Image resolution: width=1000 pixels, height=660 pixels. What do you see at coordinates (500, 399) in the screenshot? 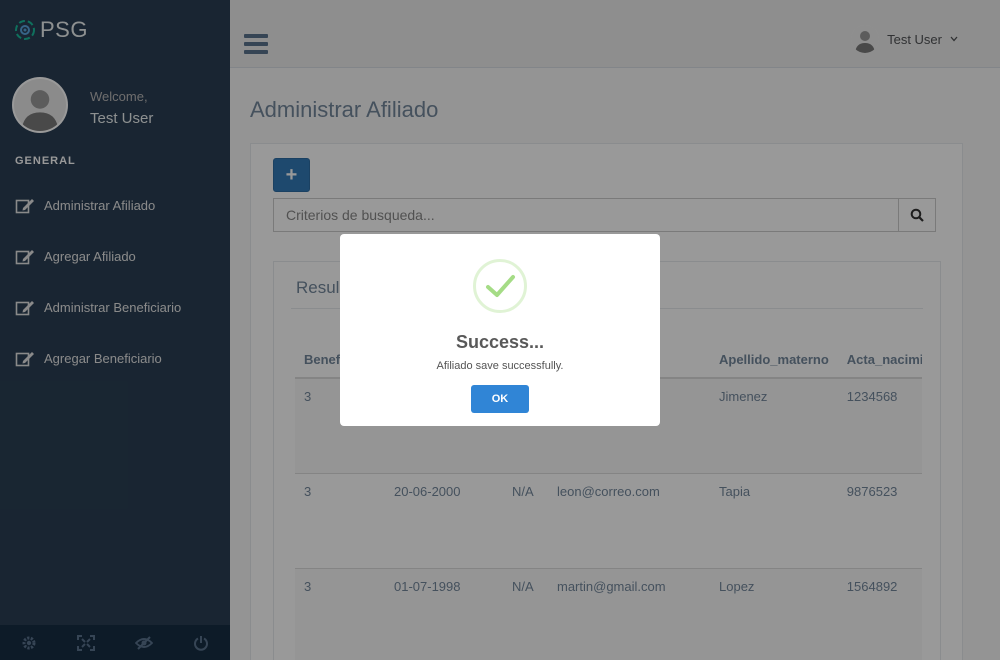
I see `ok-button: OK` at bounding box center [500, 399].